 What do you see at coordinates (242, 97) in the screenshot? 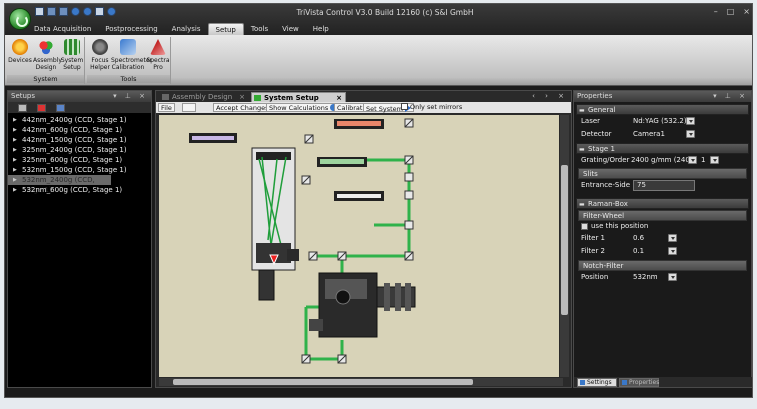
I see `close-tab-icon: ×` at bounding box center [242, 97].